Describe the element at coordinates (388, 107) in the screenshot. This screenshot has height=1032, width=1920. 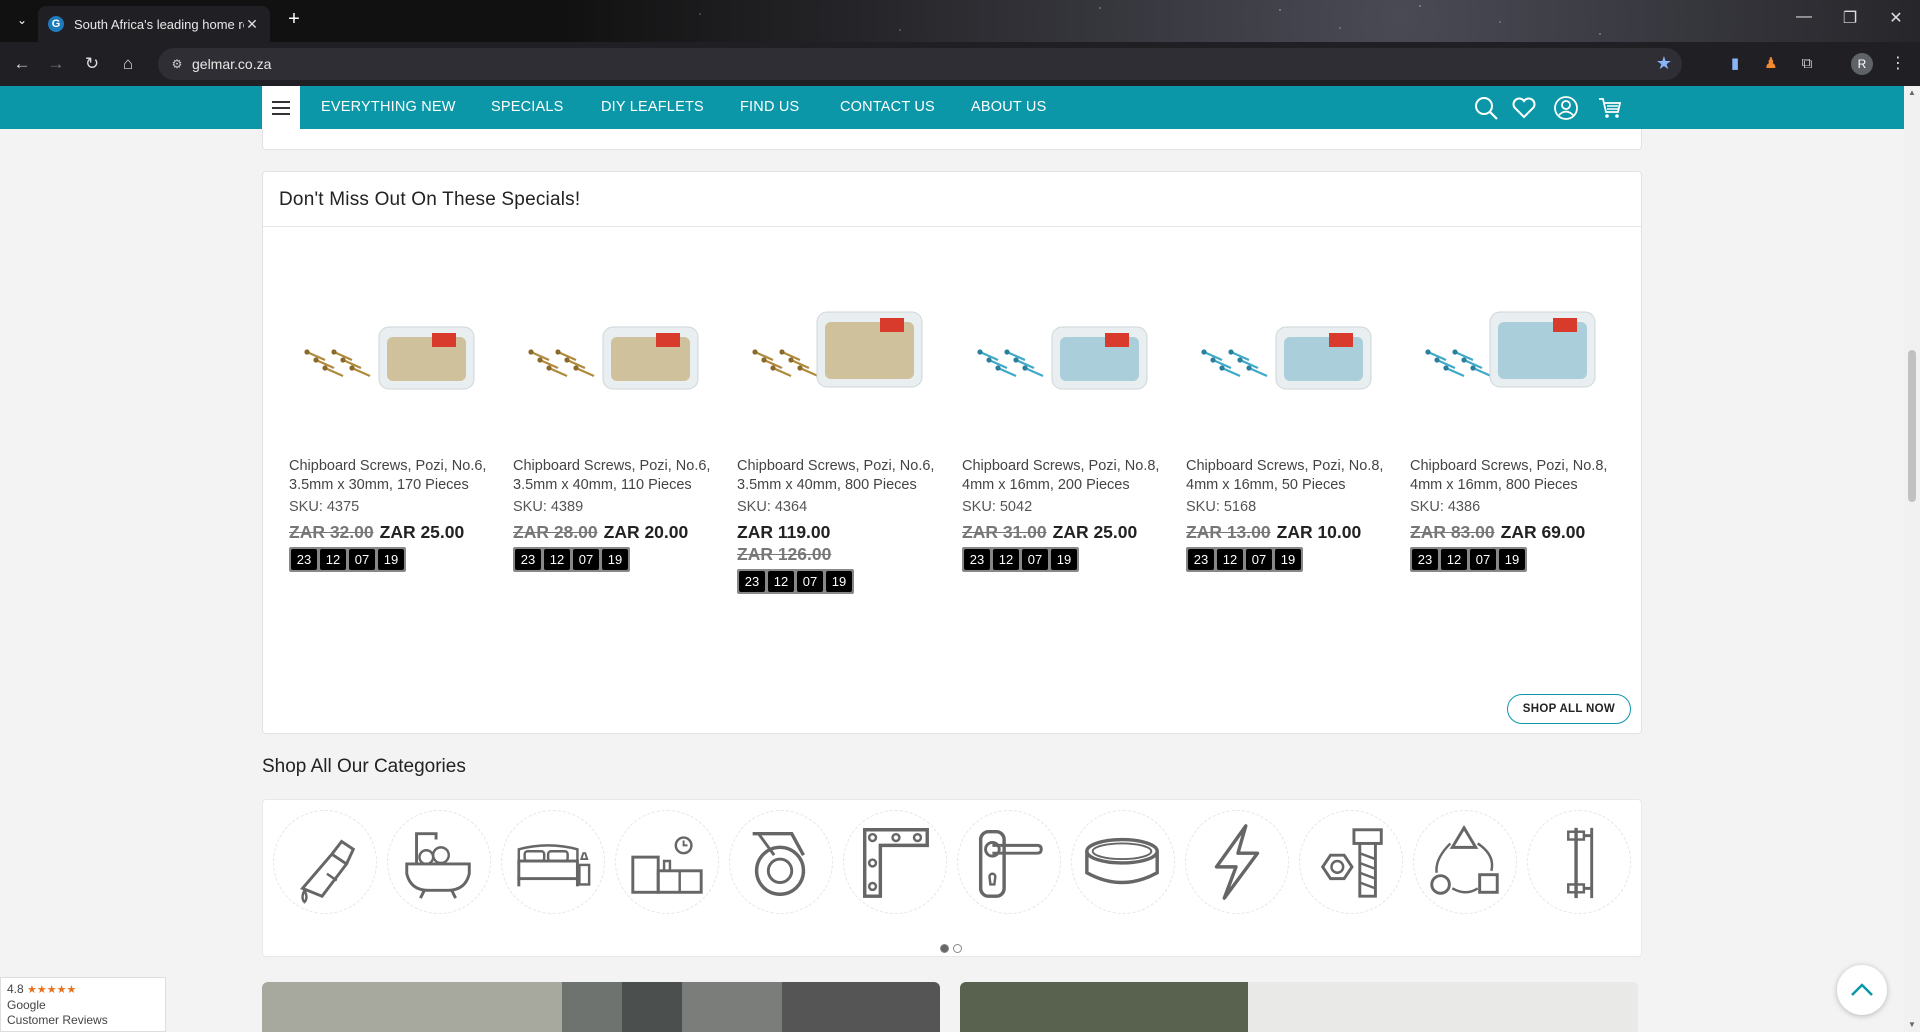
I see `nav-everything-new: EVERYTHING NEW` at that location.